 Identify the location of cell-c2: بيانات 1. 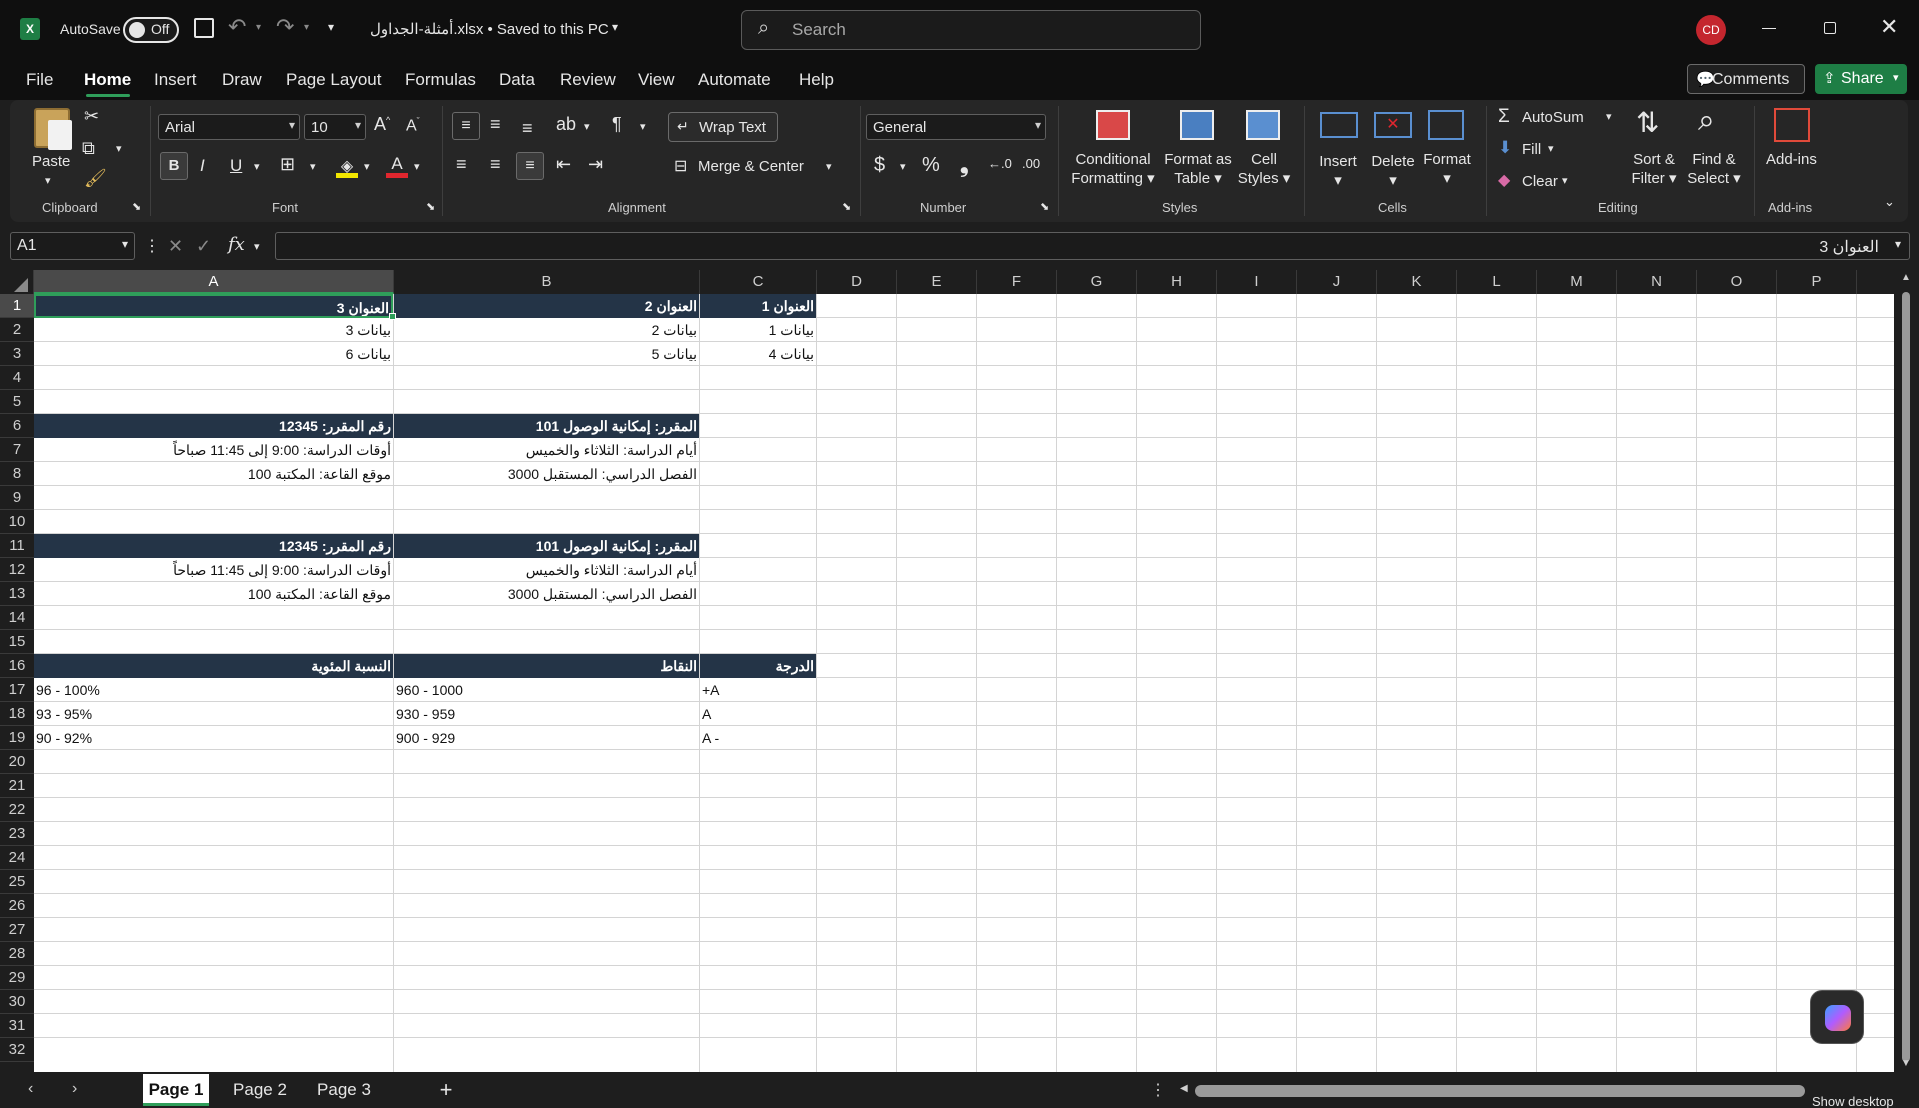
(758, 330).